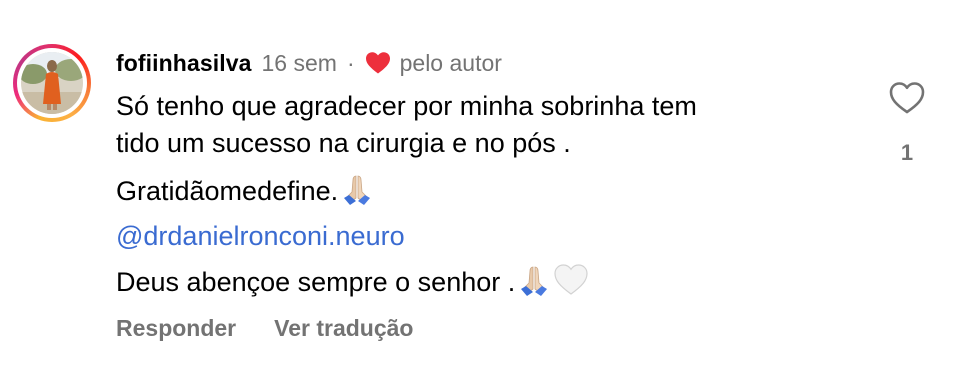  I want to click on reply-button: Responder, so click(176, 328).